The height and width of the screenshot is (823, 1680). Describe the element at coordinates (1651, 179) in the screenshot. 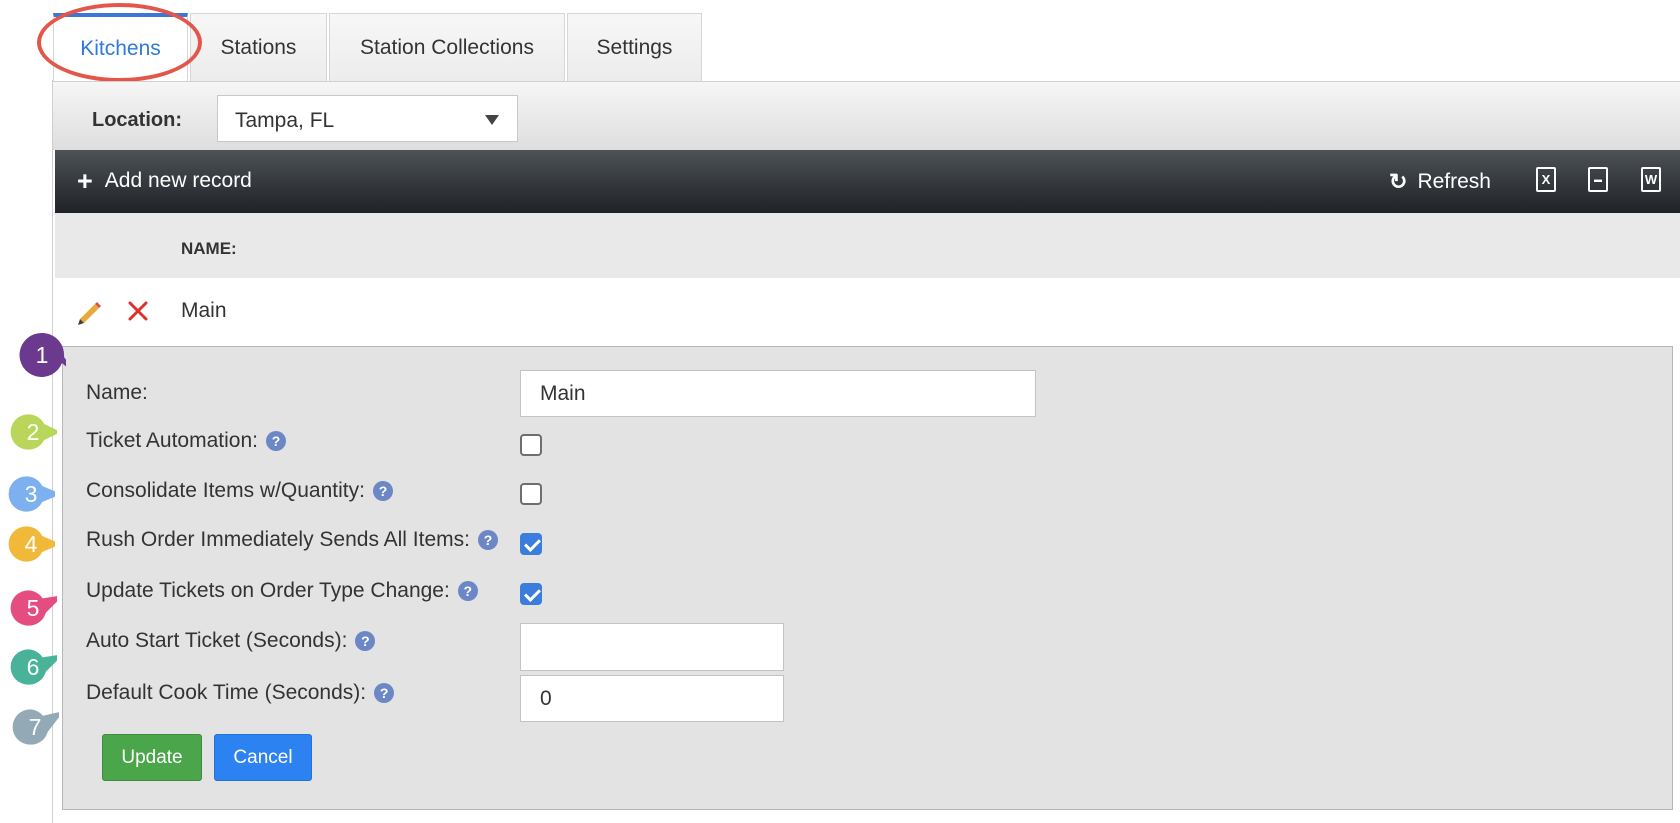

I see `word-export-icon: W` at that location.